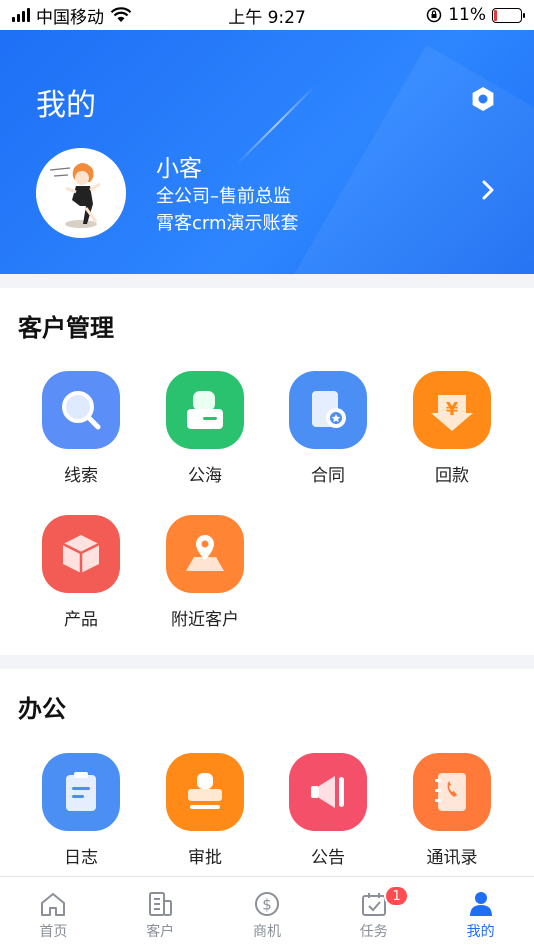 The width and height of the screenshot is (534, 950). Describe the element at coordinates (328, 792) in the screenshot. I see `announcement-icon` at that location.